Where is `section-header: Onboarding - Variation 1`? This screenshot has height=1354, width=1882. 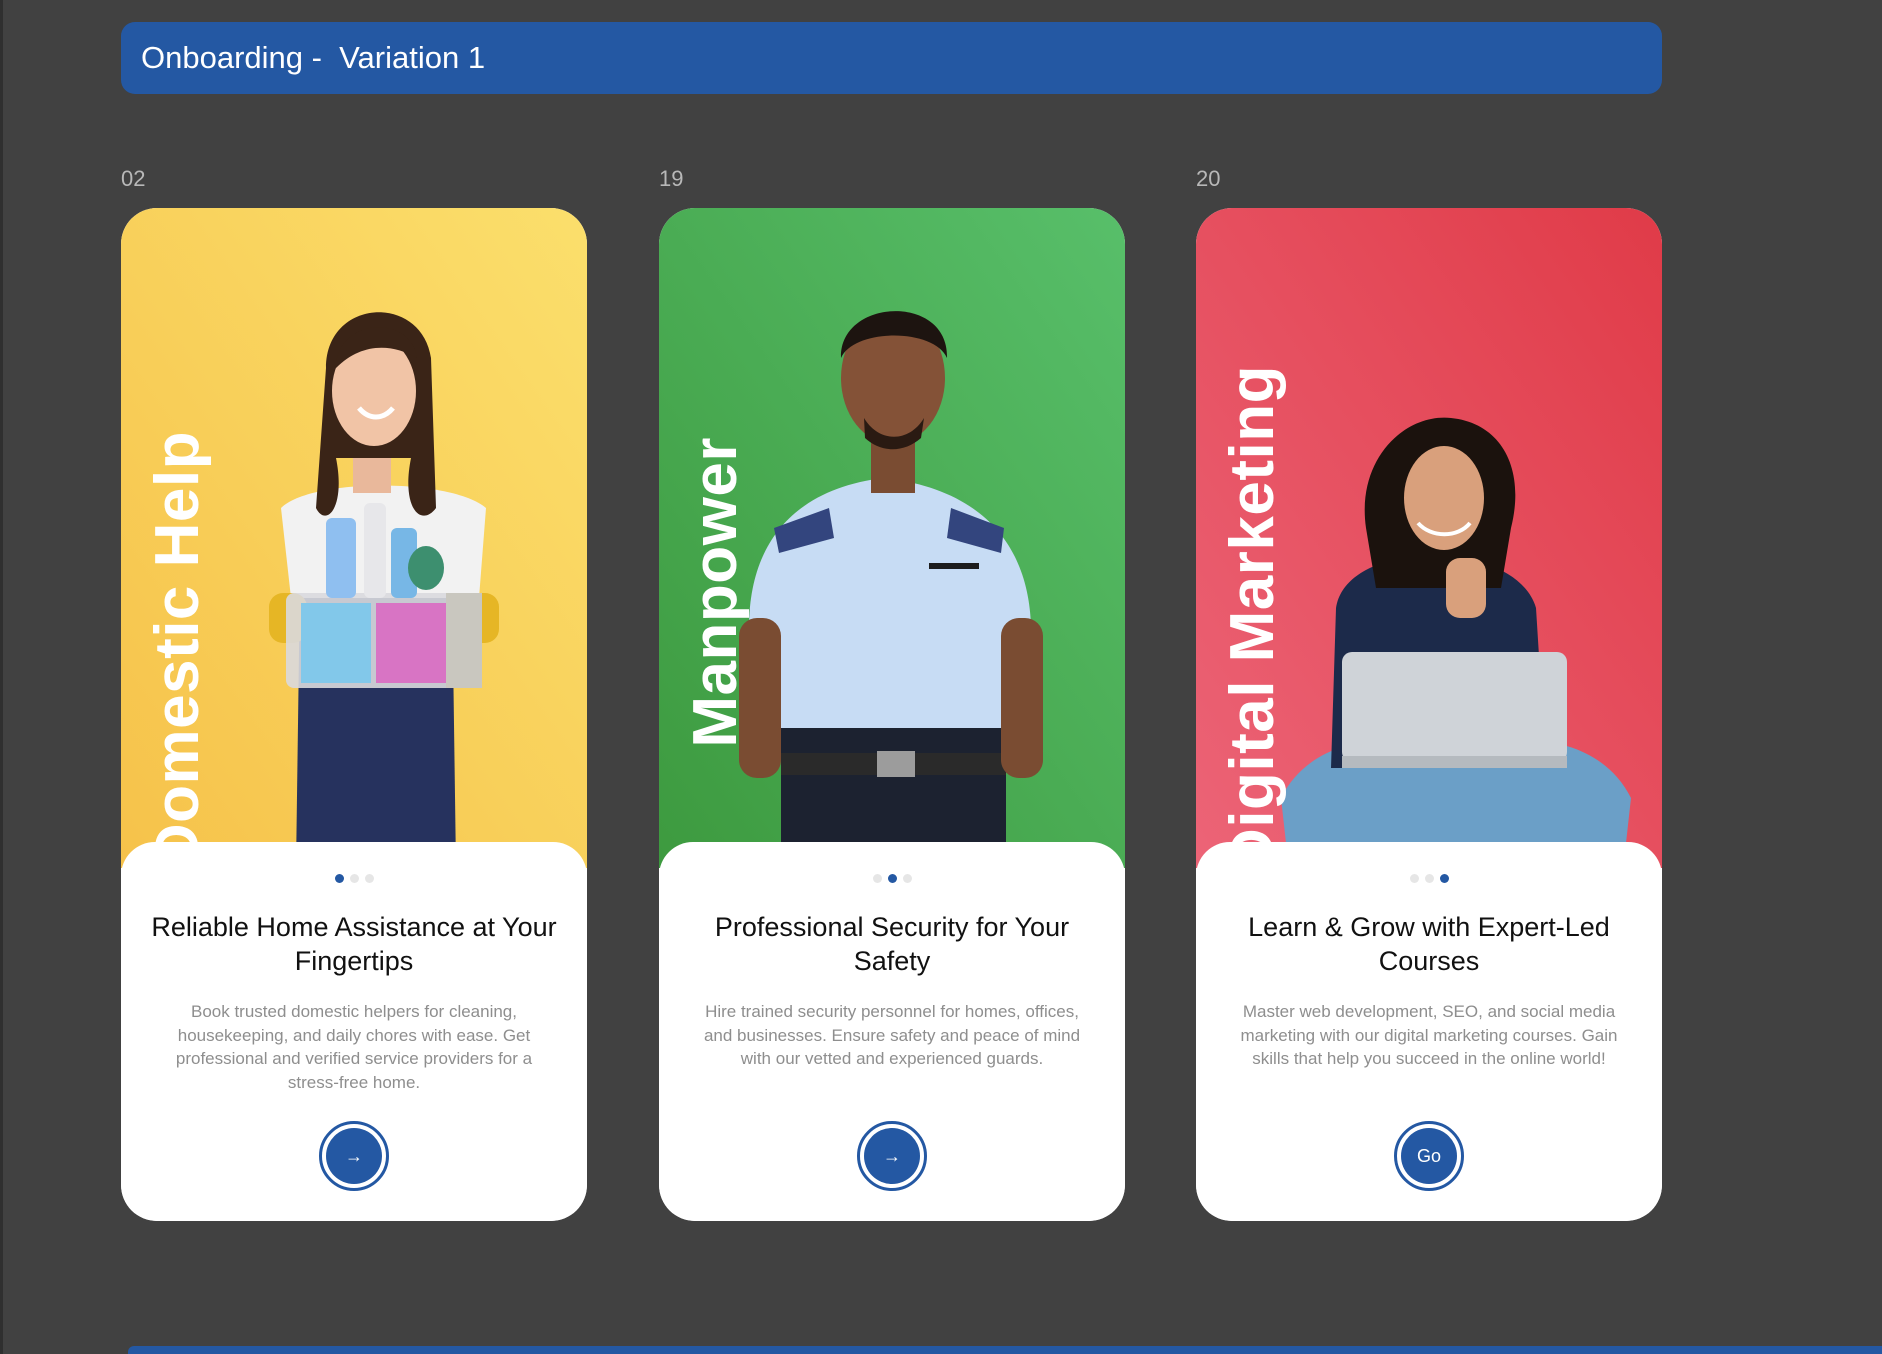 section-header: Onboarding - Variation 1 is located at coordinates (891, 58).